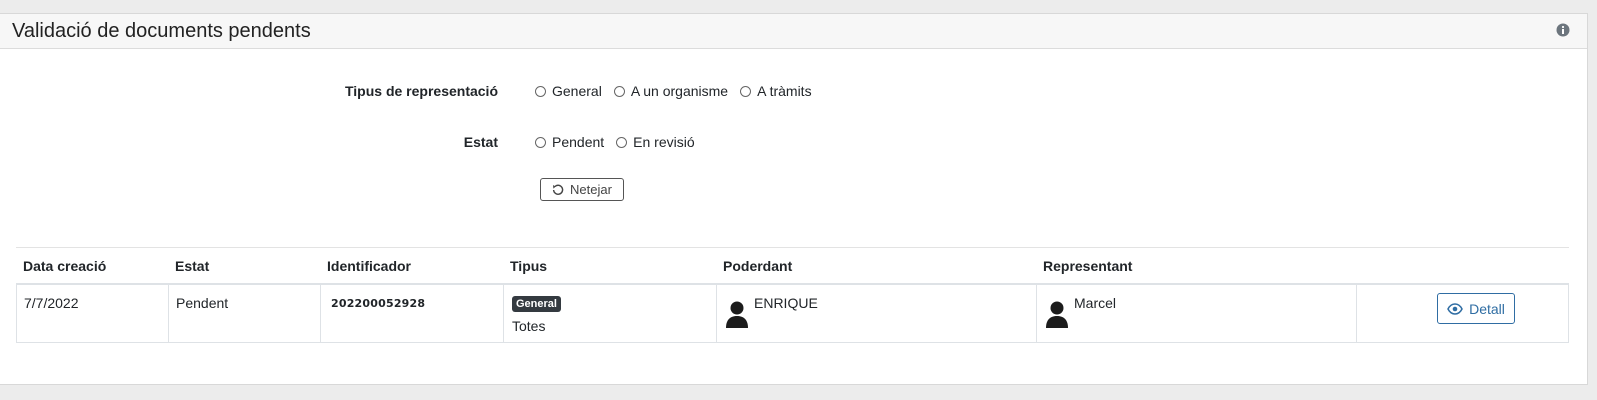  Describe the element at coordinates (1087, 266) in the screenshot. I see `column-header-representative: Representant` at that location.